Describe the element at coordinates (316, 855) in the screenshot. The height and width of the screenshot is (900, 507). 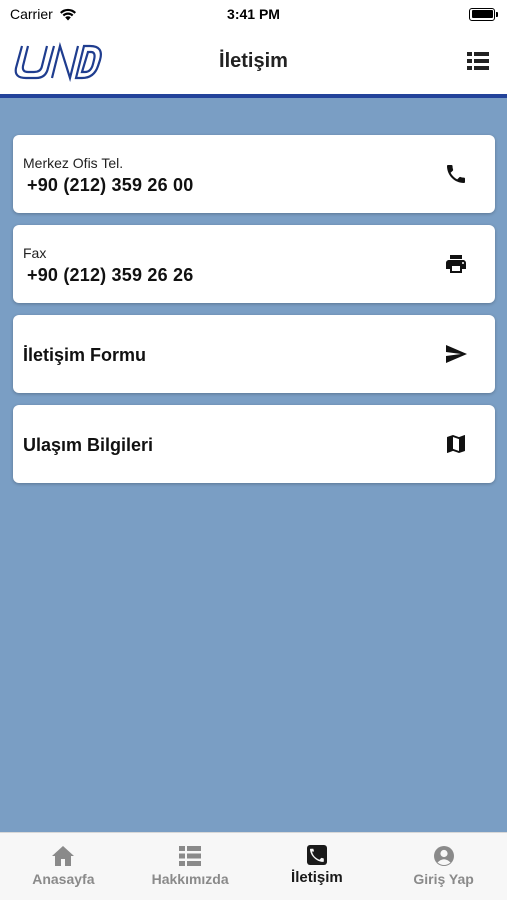
I see `phone-square-icon` at that location.